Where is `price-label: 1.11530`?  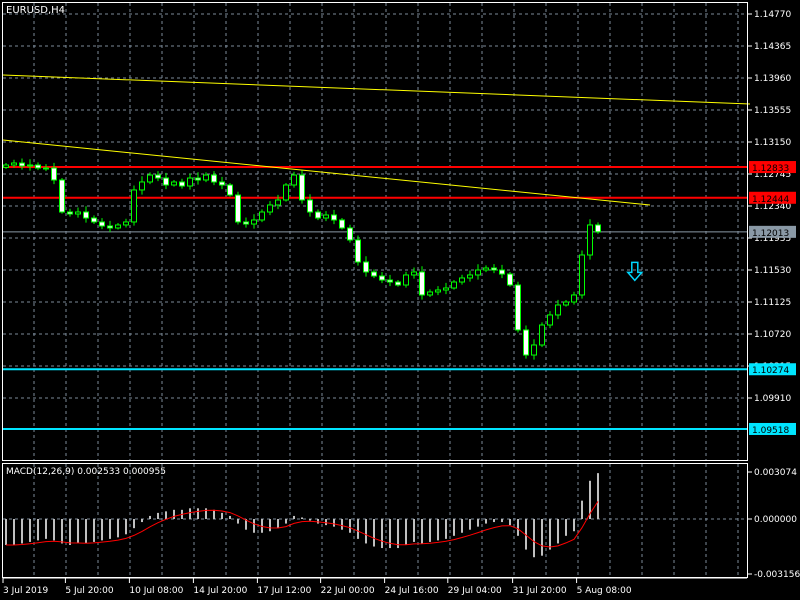 price-label: 1.11530 is located at coordinates (772, 271).